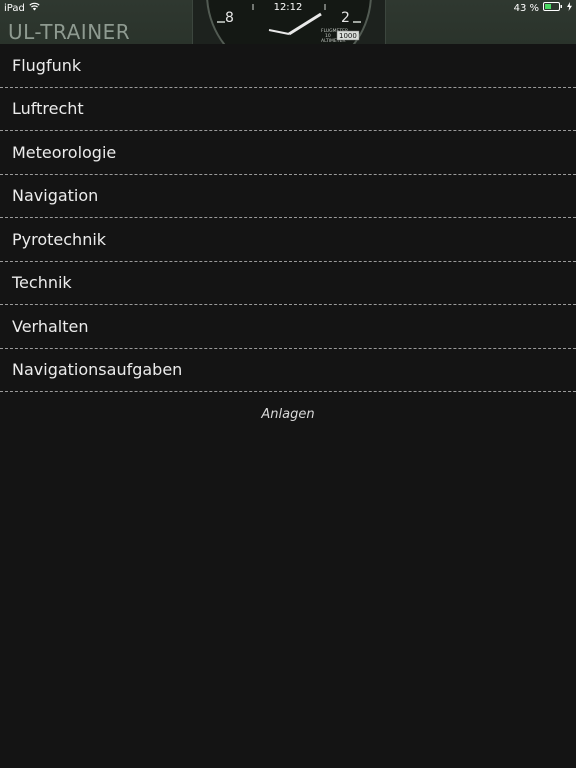  What do you see at coordinates (288, 283) in the screenshot?
I see `list-item-technik: Technik` at bounding box center [288, 283].